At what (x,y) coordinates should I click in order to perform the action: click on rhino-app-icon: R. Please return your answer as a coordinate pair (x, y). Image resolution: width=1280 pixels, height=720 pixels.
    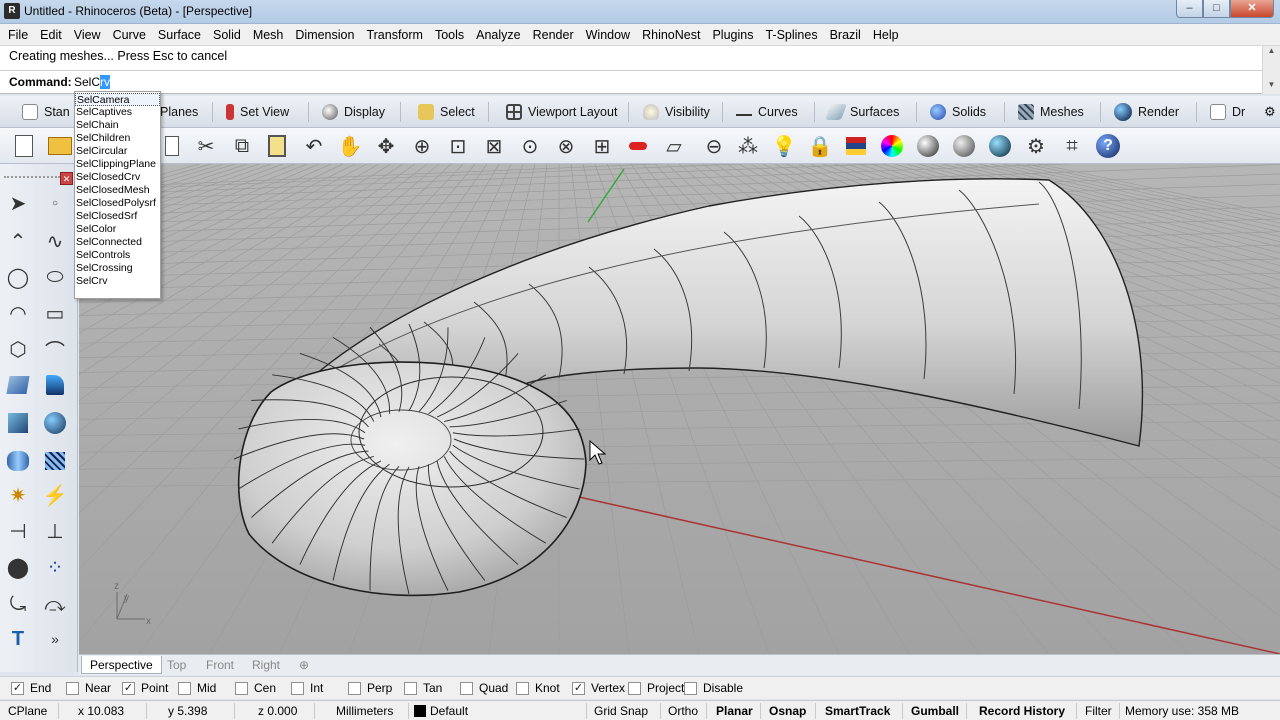
    Looking at the image, I should click on (12, 11).